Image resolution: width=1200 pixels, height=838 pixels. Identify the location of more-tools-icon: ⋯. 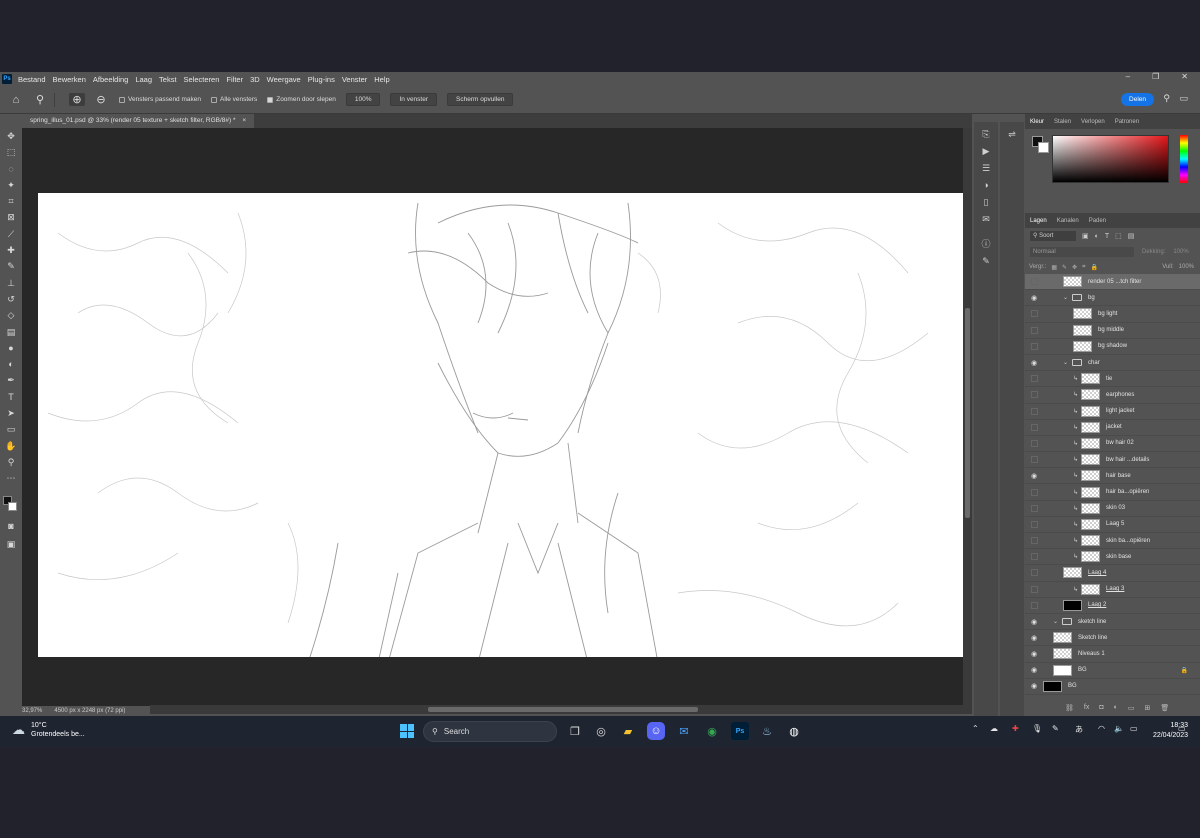
(11, 478).